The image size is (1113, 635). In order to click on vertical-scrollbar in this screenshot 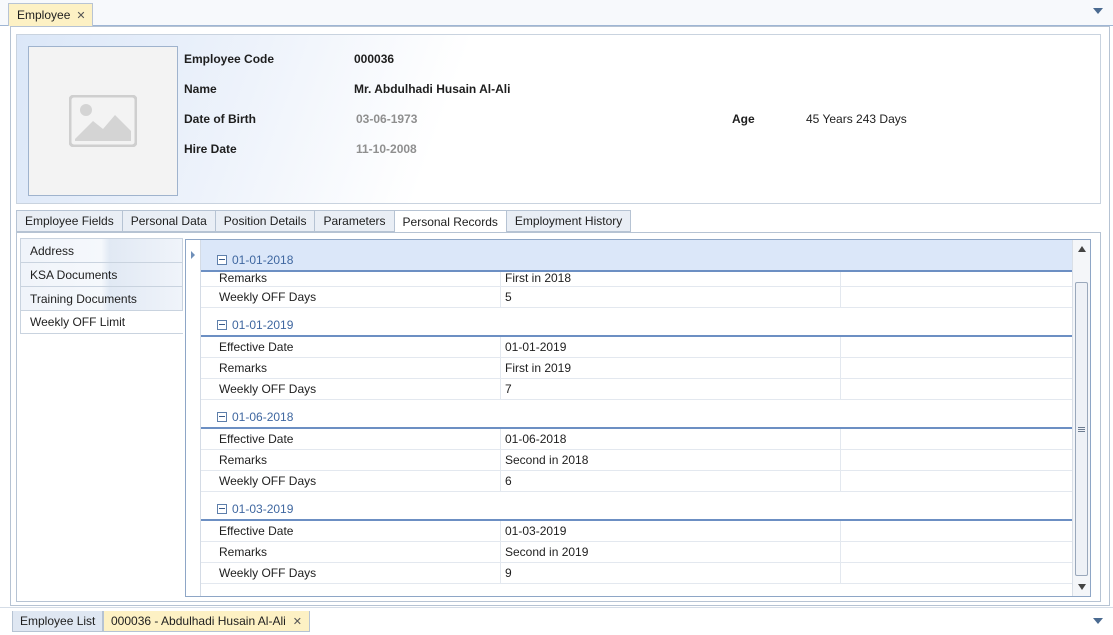, I will do `click(1081, 418)`.